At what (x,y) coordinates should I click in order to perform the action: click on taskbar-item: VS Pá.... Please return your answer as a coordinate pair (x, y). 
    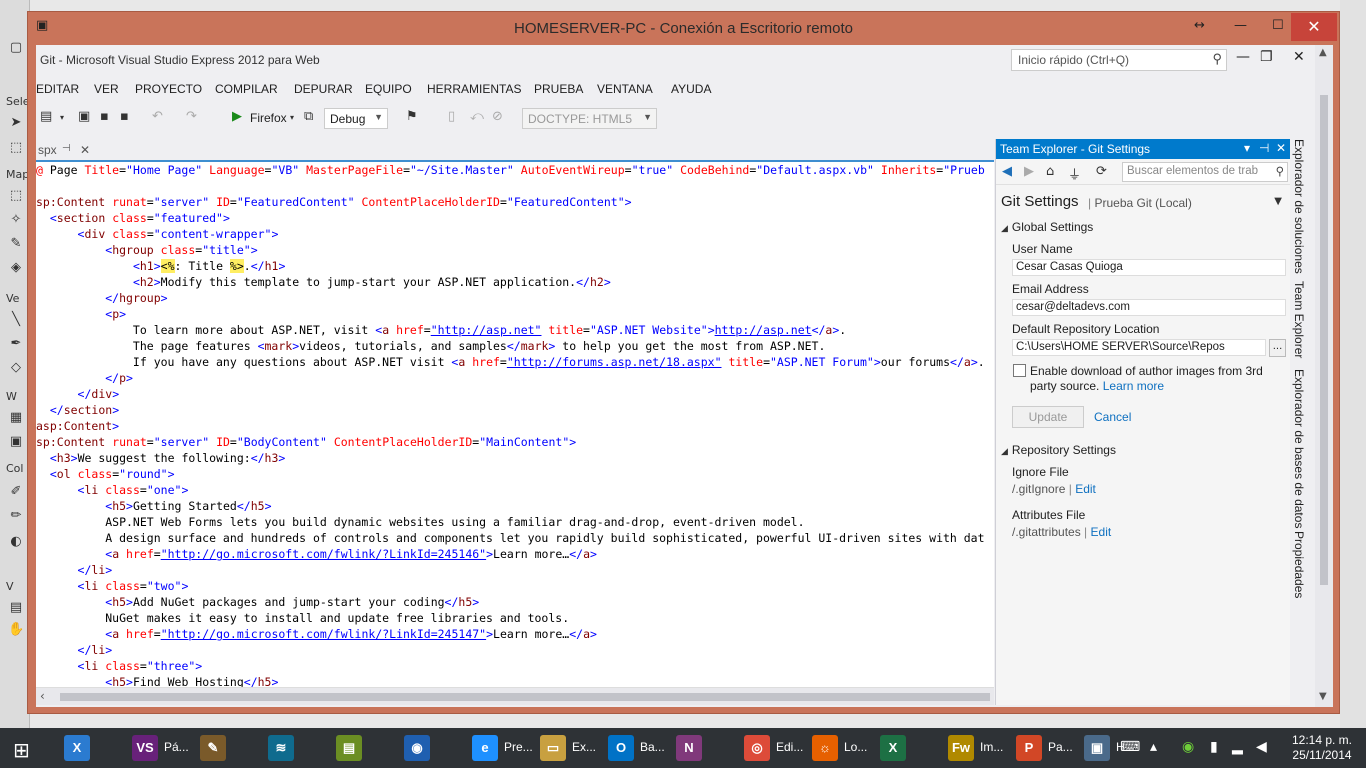
    Looking at the image, I should click on (160, 748).